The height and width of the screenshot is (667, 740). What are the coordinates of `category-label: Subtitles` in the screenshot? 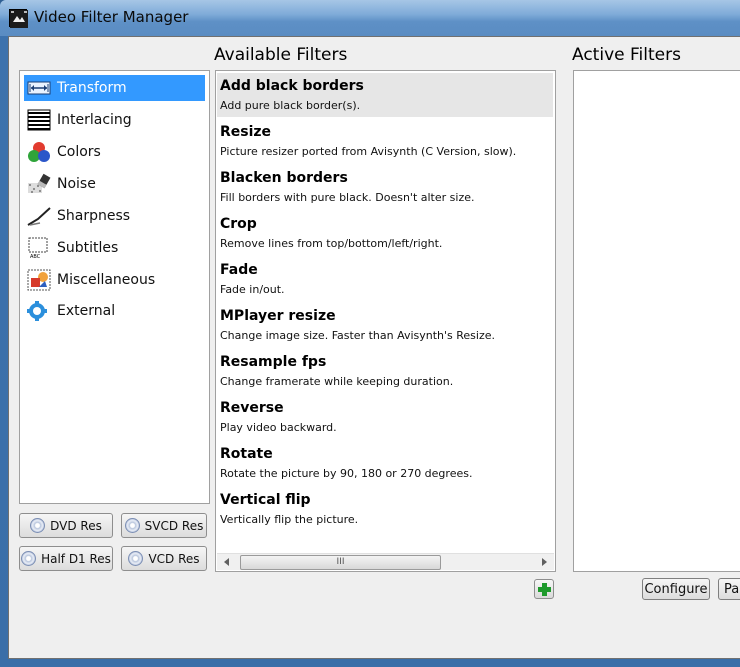 It's located at (88, 248).